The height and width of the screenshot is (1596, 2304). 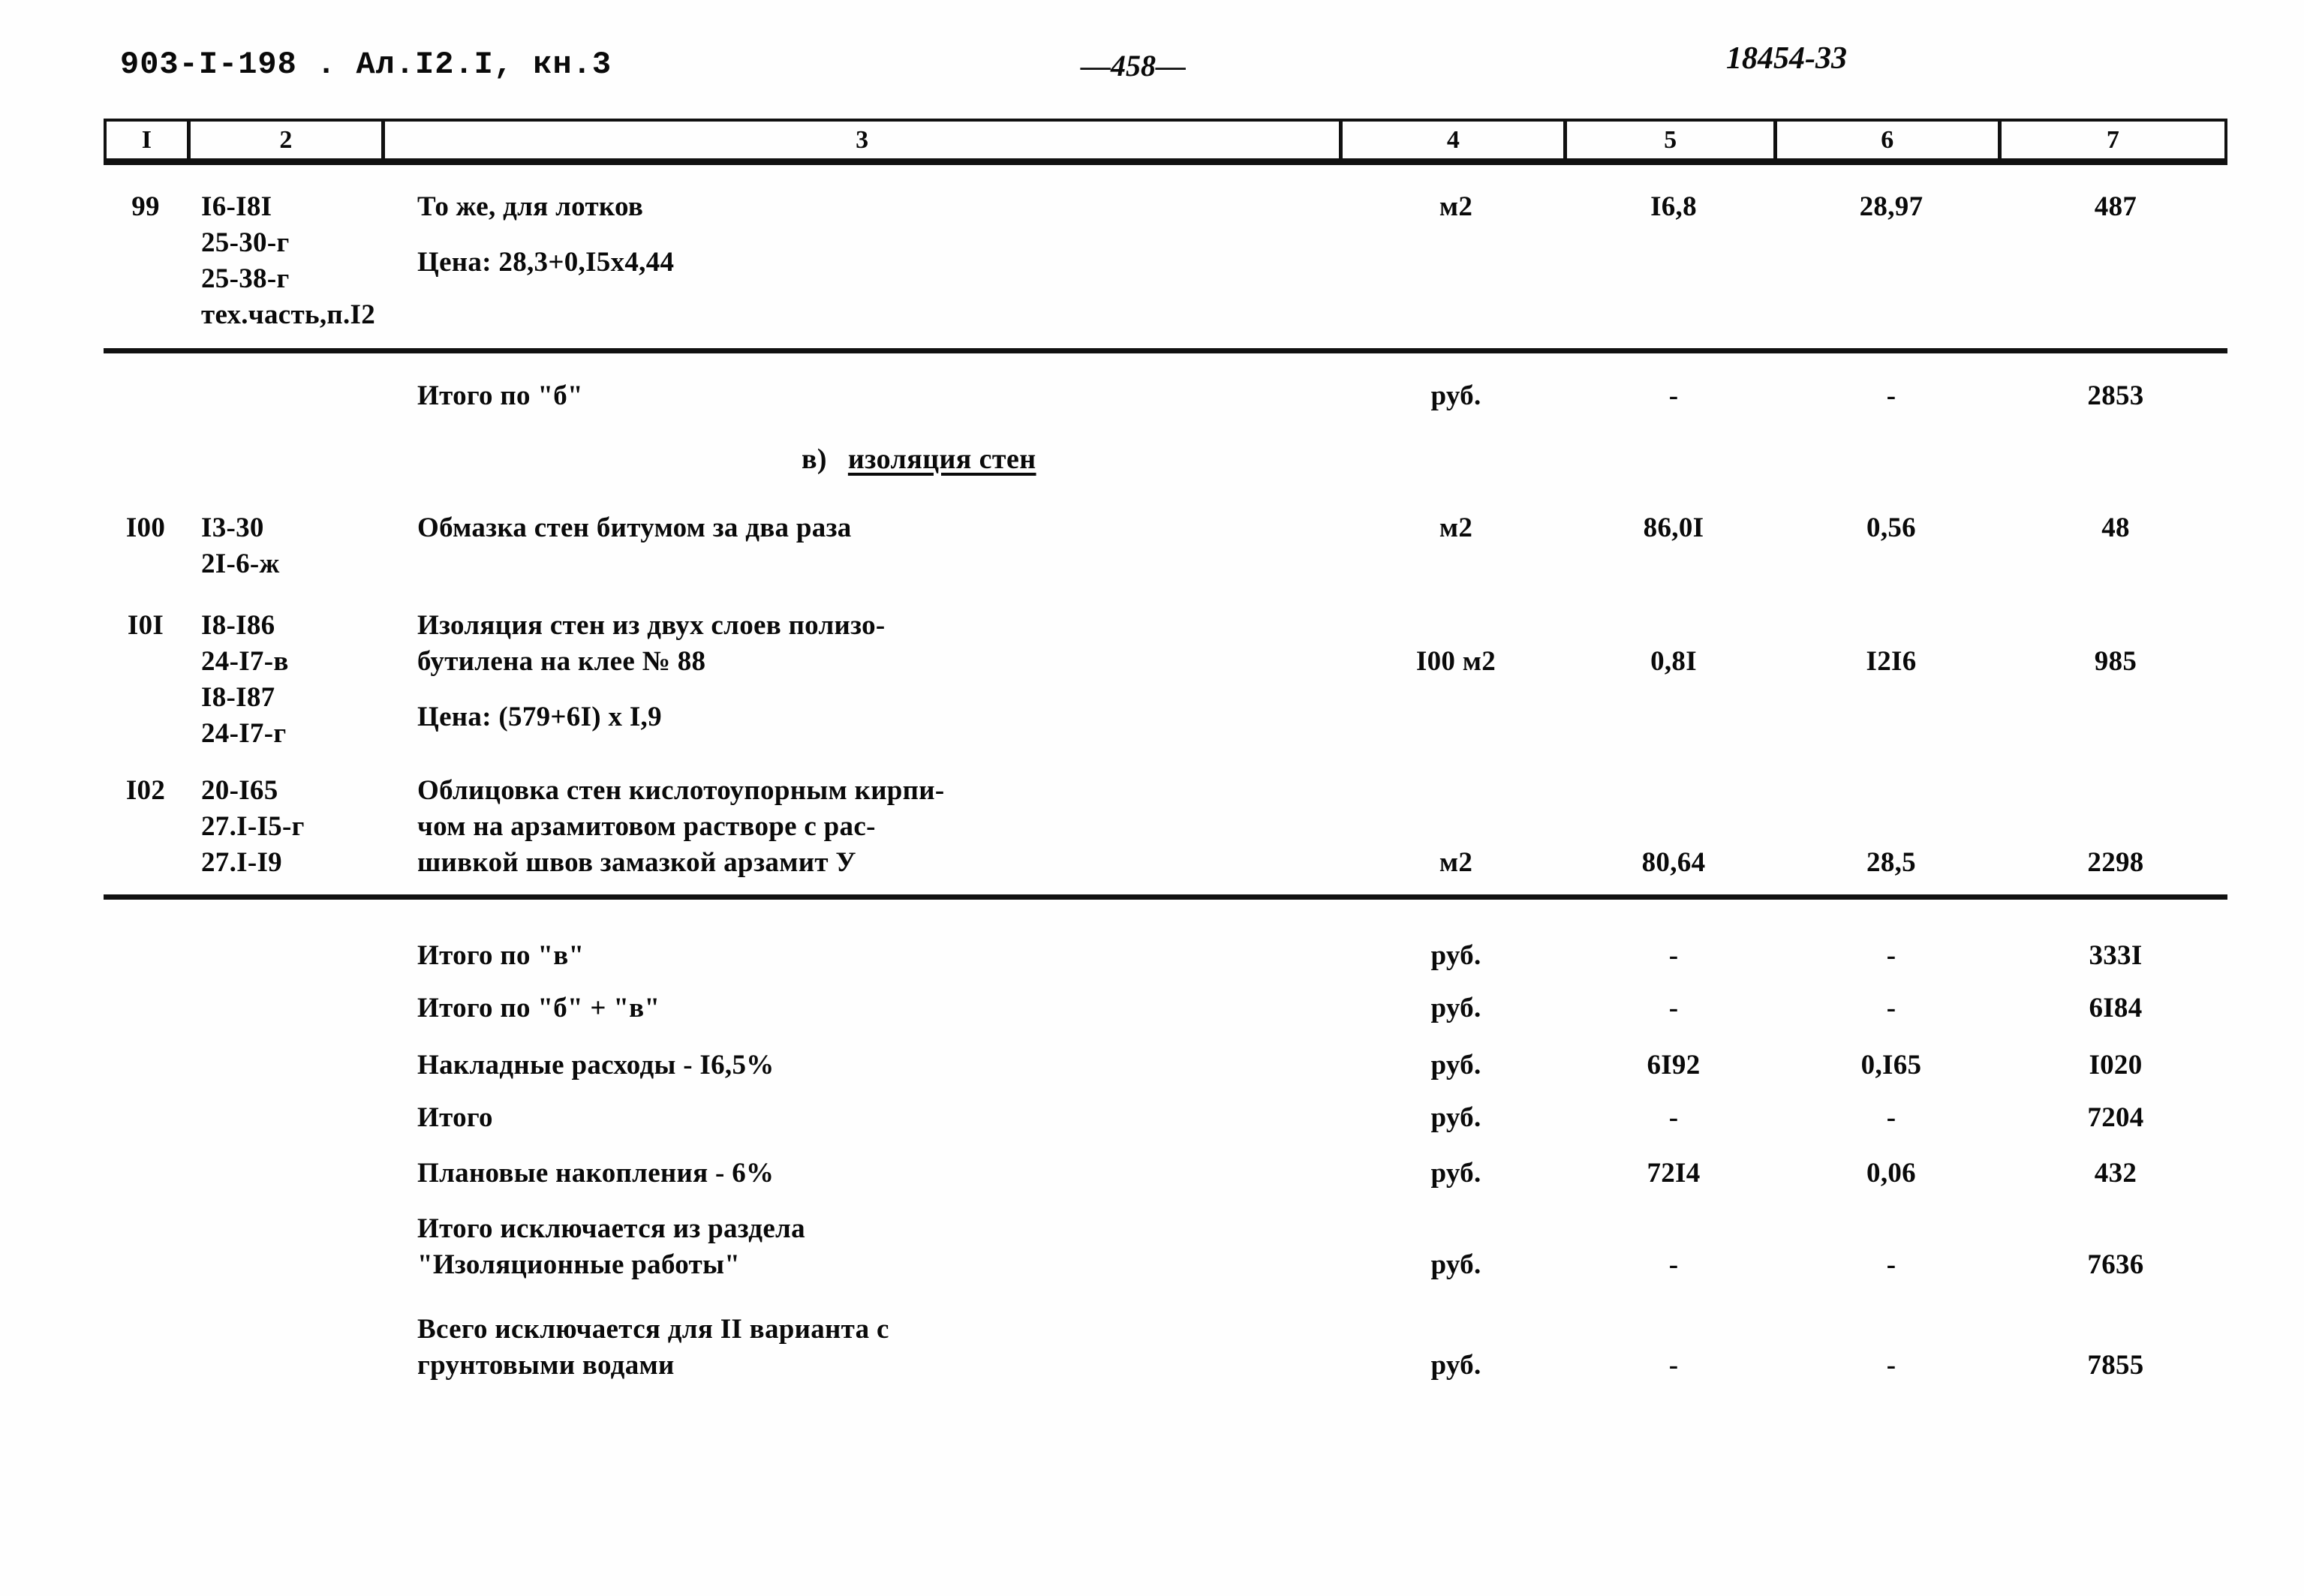 What do you see at coordinates (2115, 1366) in the screenshot?
I see `row-value-7: 7855` at bounding box center [2115, 1366].